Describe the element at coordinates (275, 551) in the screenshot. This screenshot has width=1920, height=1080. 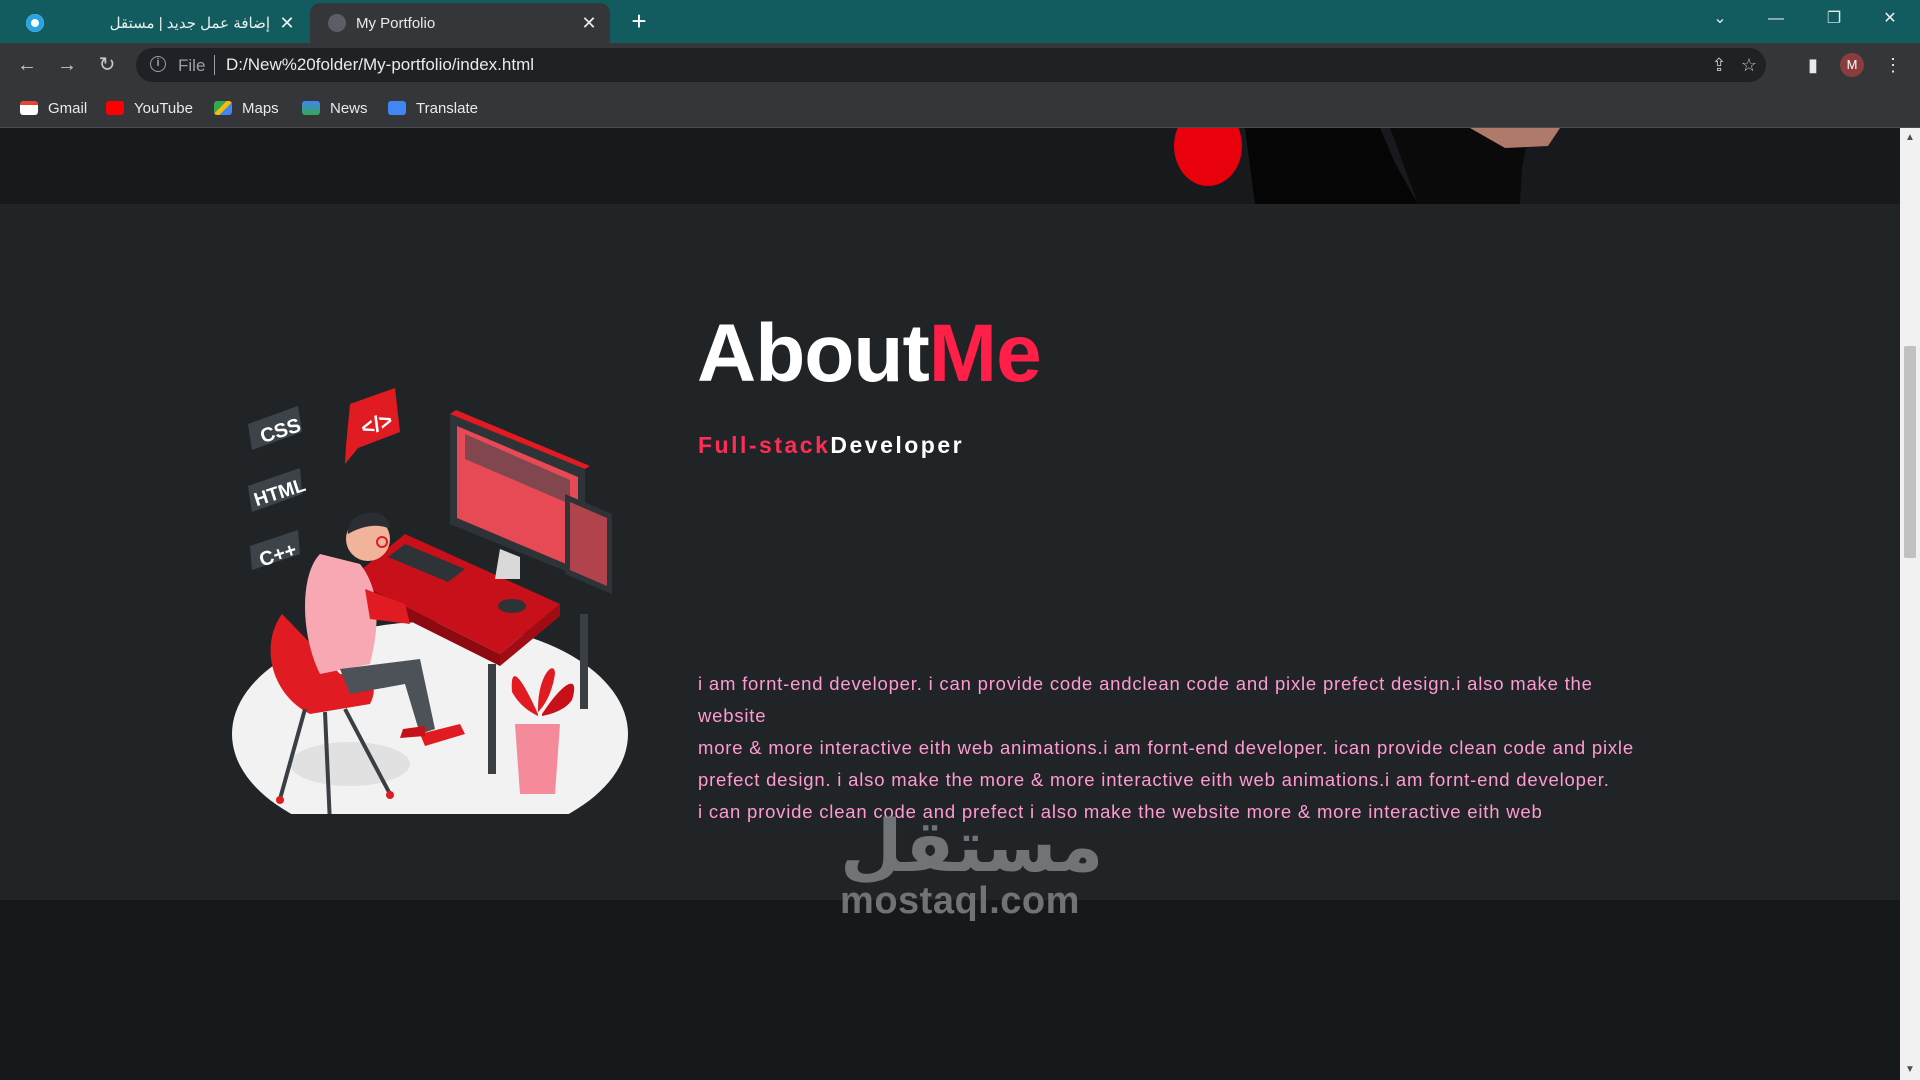
I see `cpp-badge: C++` at that location.